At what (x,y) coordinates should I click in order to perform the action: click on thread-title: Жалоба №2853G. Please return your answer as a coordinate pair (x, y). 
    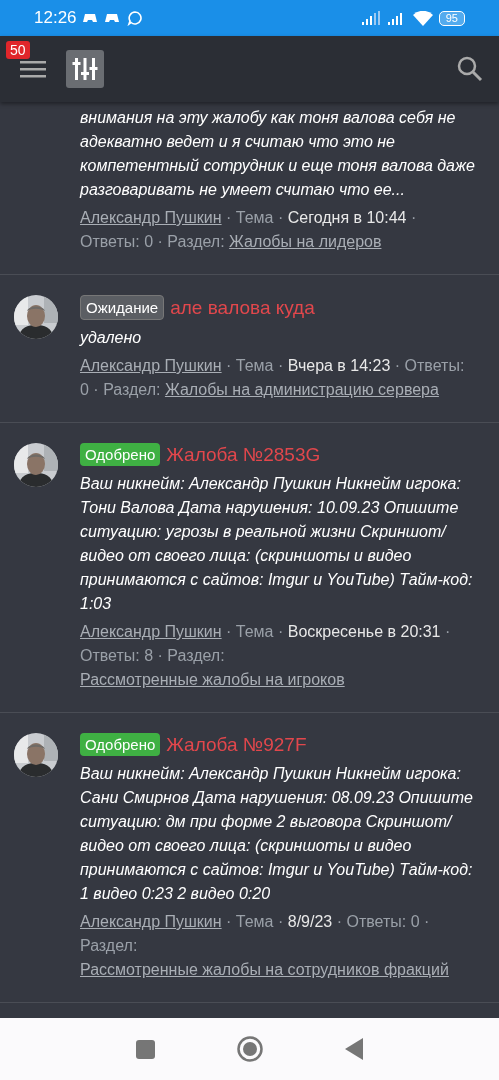
    Looking at the image, I should click on (243, 454).